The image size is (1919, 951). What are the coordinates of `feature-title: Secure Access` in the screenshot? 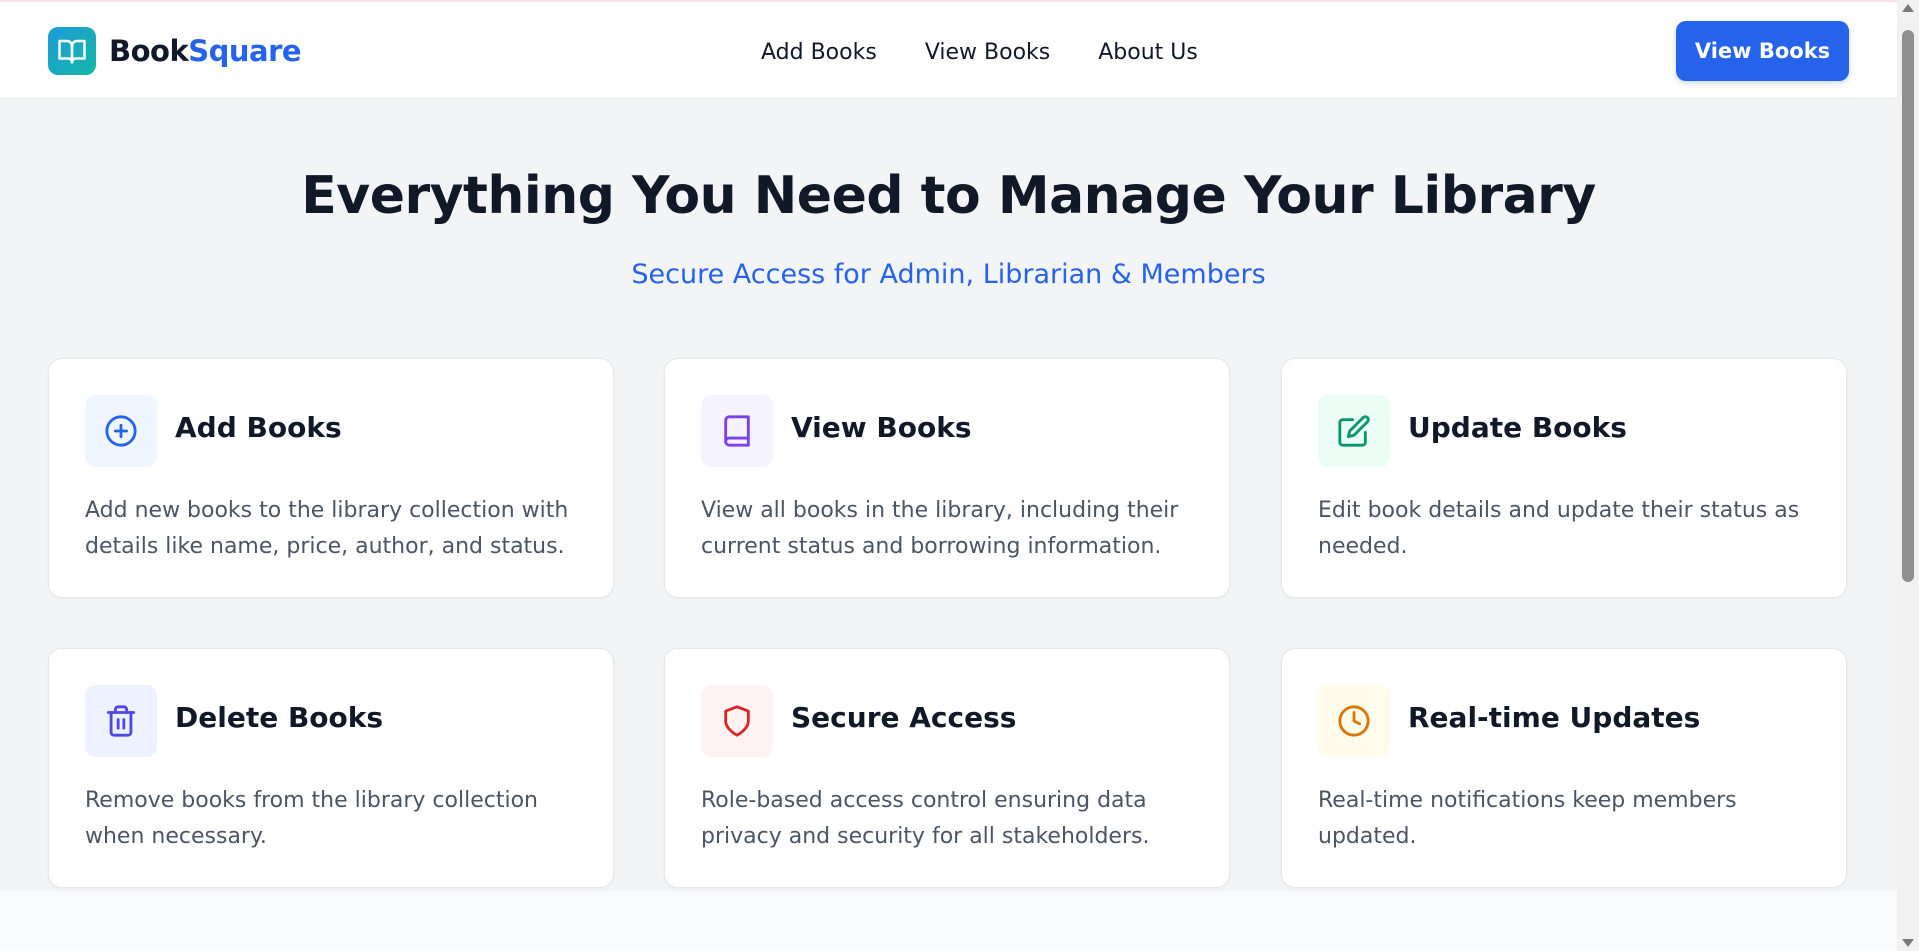 It's located at (904, 717).